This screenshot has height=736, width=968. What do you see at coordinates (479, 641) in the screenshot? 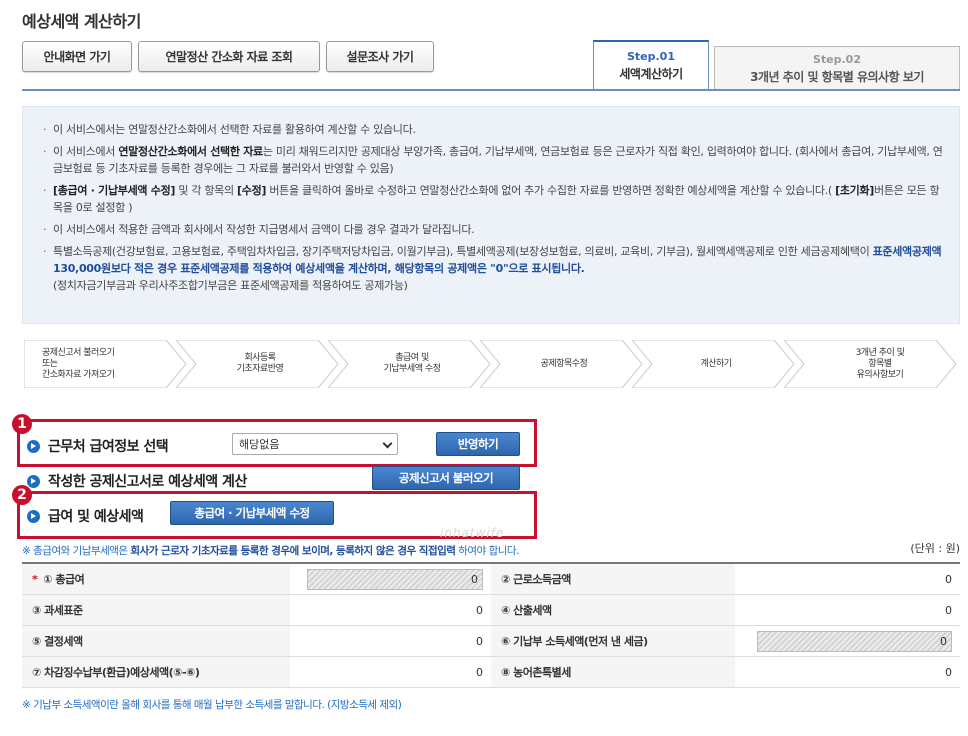
I see `value-determined-tax: 0` at bounding box center [479, 641].